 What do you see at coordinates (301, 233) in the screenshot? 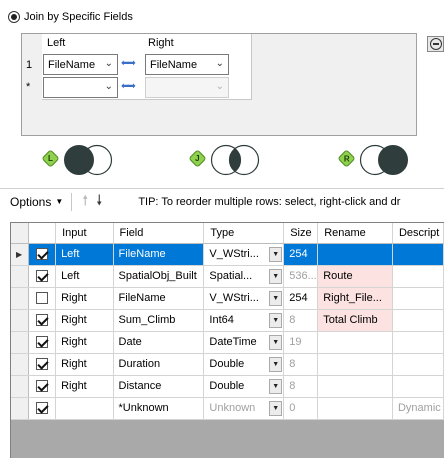
I see `column-header-size: Size` at bounding box center [301, 233].